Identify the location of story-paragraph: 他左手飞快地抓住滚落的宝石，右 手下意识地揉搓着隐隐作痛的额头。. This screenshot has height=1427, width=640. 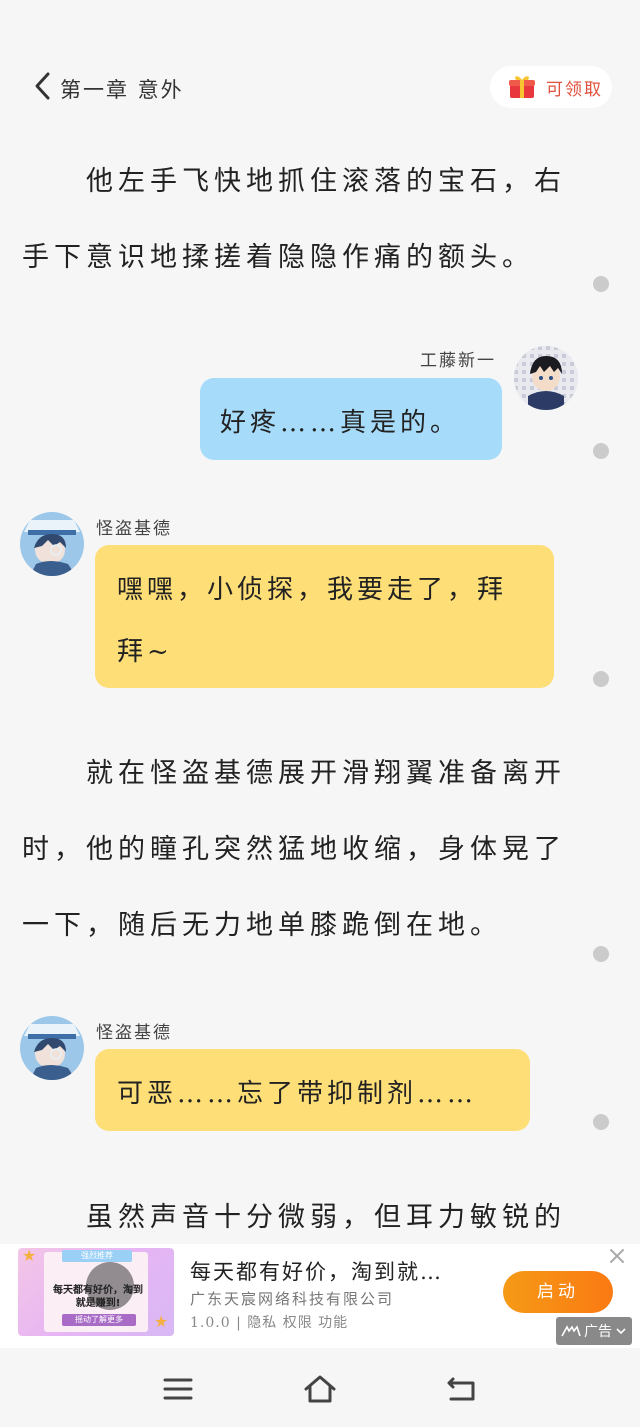
(302, 220).